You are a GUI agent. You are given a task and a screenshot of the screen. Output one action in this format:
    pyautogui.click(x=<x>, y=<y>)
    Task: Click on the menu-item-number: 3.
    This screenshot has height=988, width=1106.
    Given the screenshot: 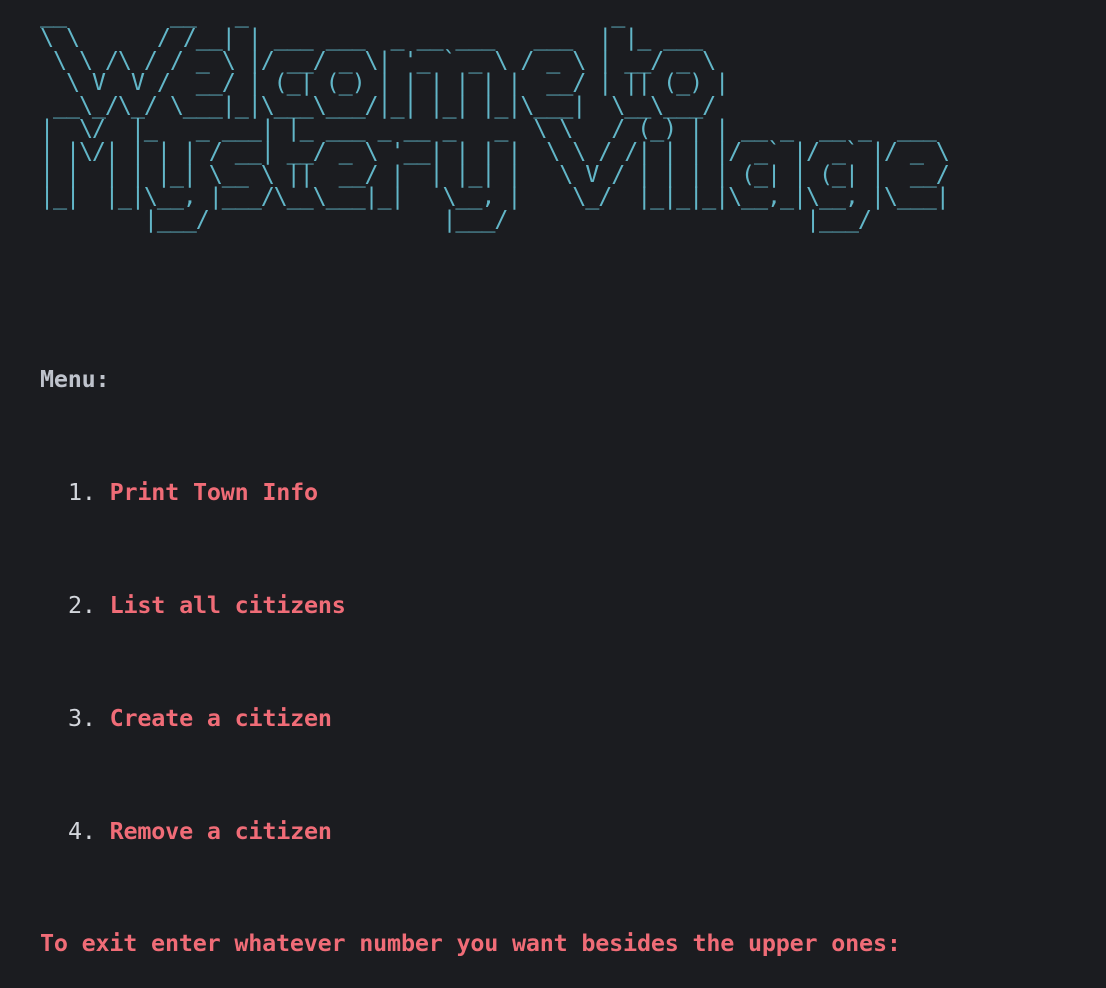 What is the action you would take?
    pyautogui.click(x=82, y=717)
    